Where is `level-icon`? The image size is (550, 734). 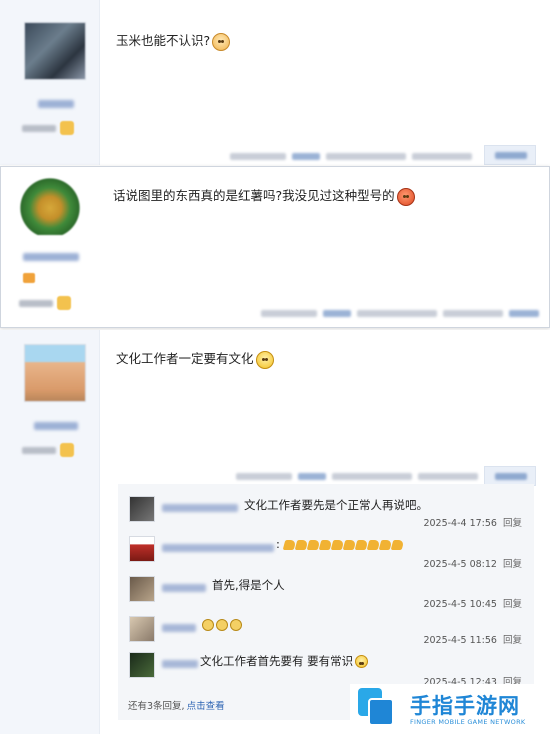 level-icon is located at coordinates (29, 278).